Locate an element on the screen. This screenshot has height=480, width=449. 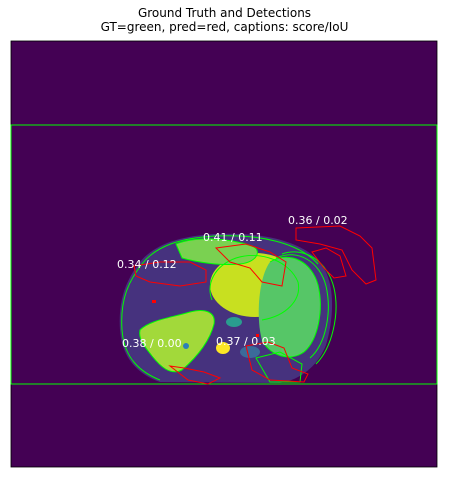
detection-caption: 0.37 / 0.03 is located at coordinates (246, 341).